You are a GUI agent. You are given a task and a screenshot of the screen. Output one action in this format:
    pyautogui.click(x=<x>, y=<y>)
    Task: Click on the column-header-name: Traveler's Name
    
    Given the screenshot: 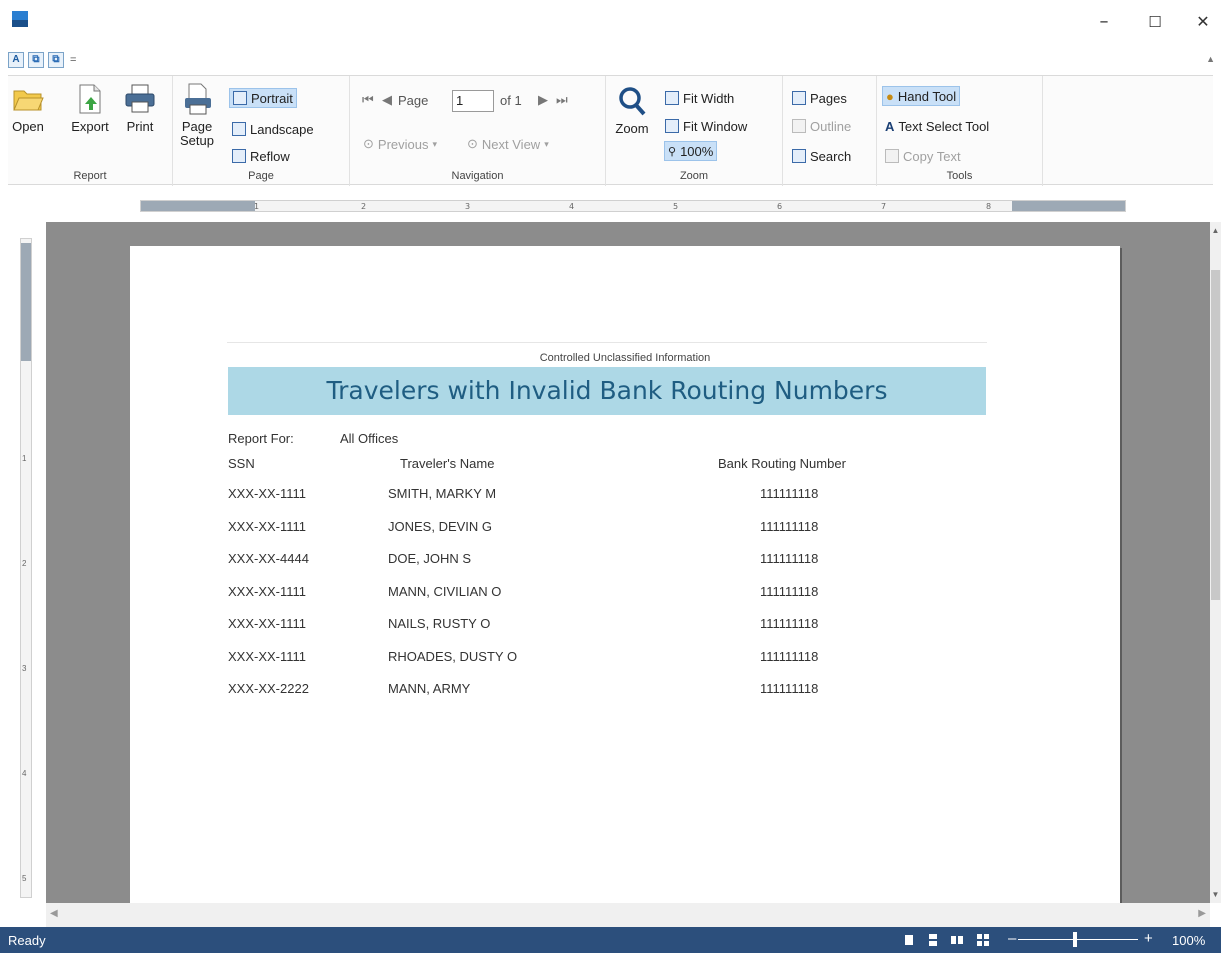 What is the action you would take?
    pyautogui.click(x=447, y=463)
    